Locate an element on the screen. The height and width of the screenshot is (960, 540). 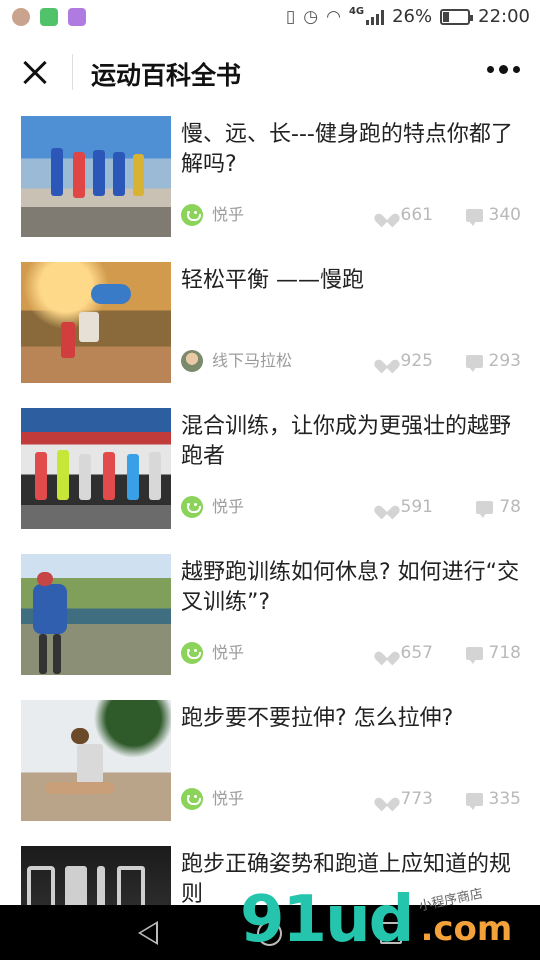
like-count-value: 773 is located at coordinates (416, 799).